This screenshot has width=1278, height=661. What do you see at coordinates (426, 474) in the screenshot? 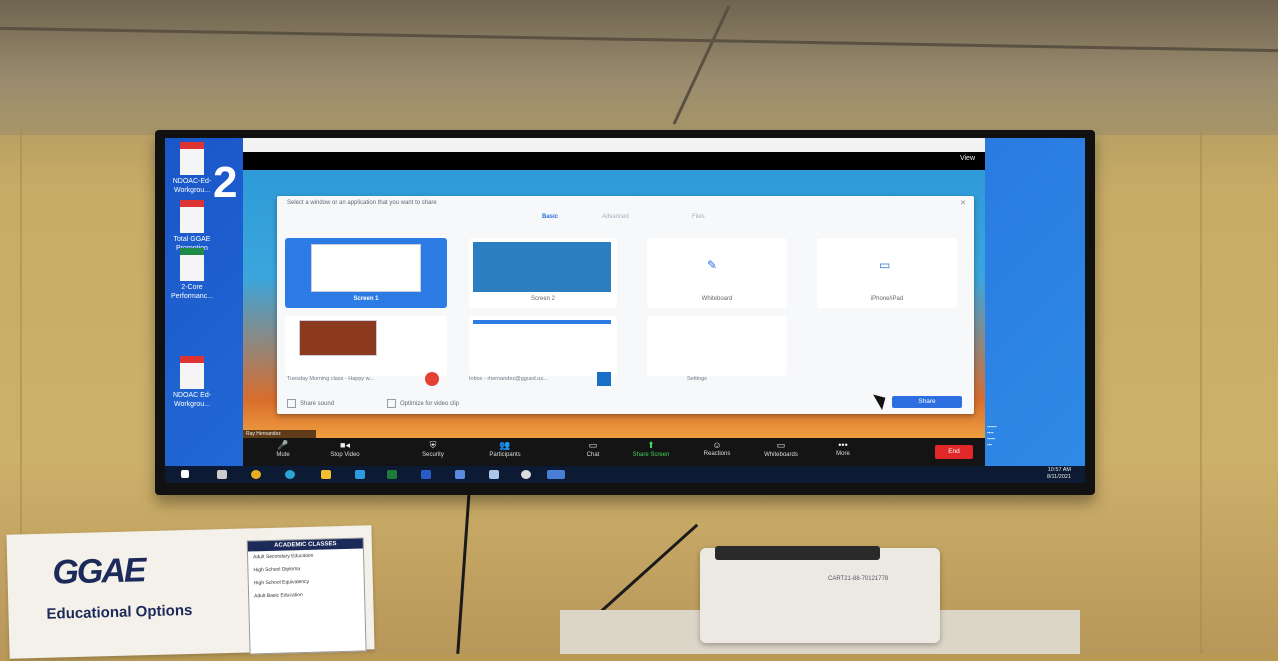
I see `word-icon` at bounding box center [426, 474].